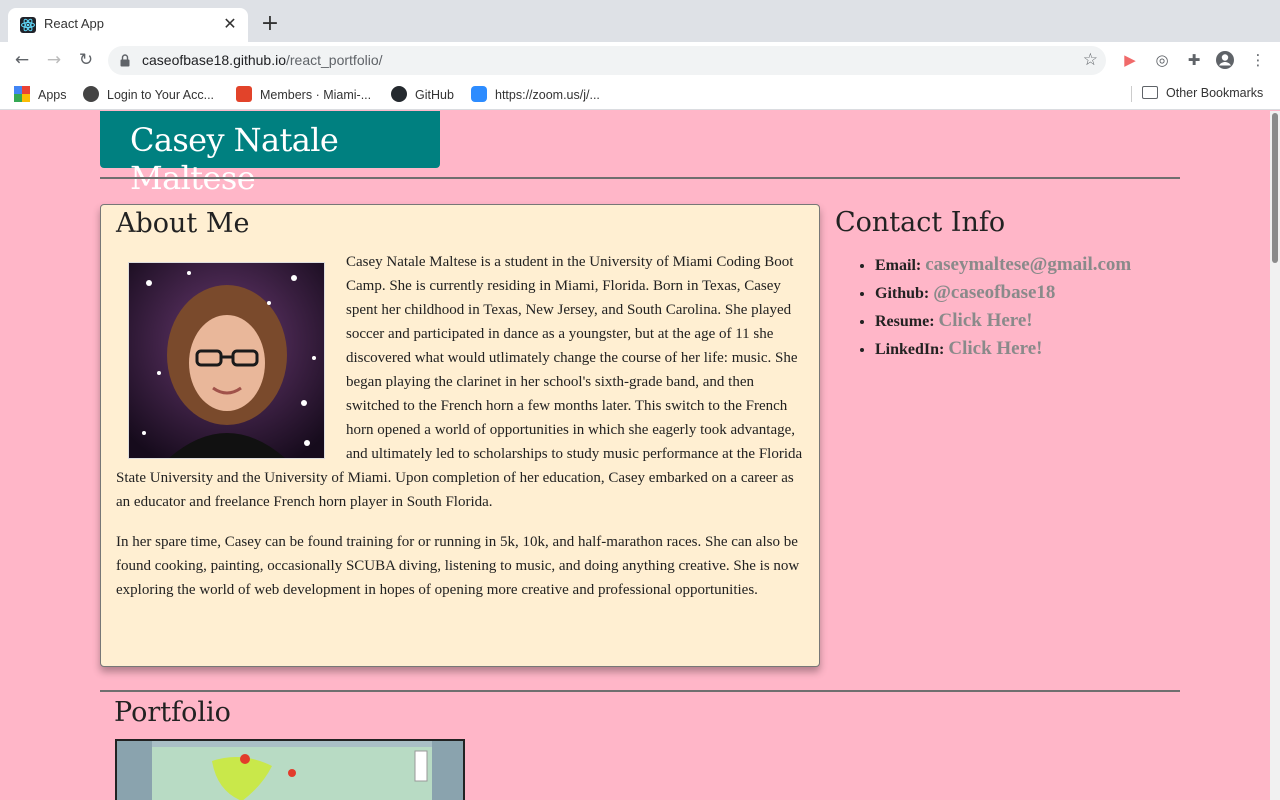 The width and height of the screenshot is (1280, 800). Describe the element at coordinates (91, 94) in the screenshot. I see `globe-icon` at that location.